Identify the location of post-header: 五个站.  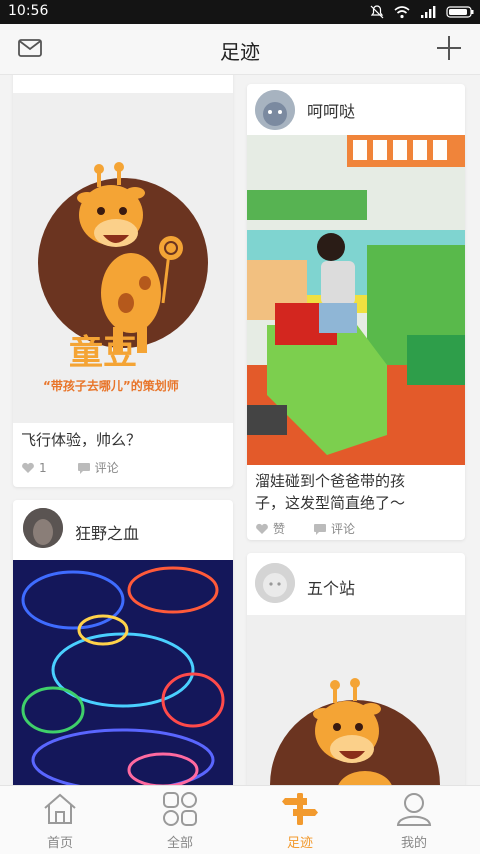
(356, 583).